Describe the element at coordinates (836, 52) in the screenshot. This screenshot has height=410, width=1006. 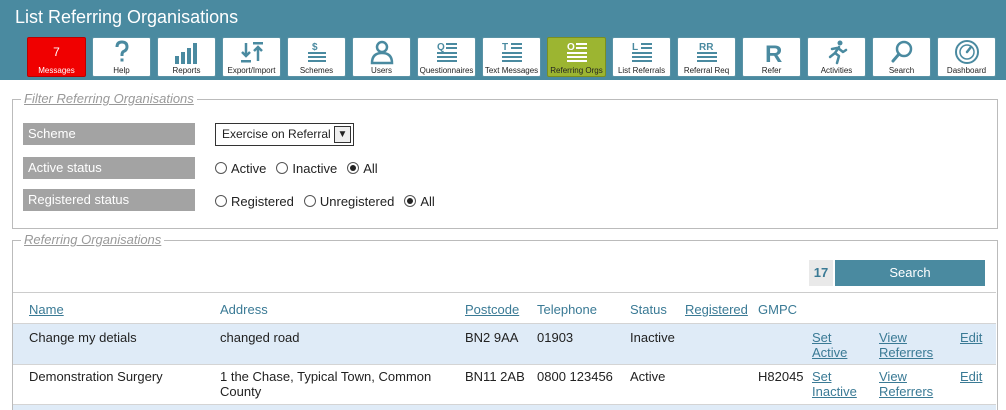
I see `activities-icon` at that location.